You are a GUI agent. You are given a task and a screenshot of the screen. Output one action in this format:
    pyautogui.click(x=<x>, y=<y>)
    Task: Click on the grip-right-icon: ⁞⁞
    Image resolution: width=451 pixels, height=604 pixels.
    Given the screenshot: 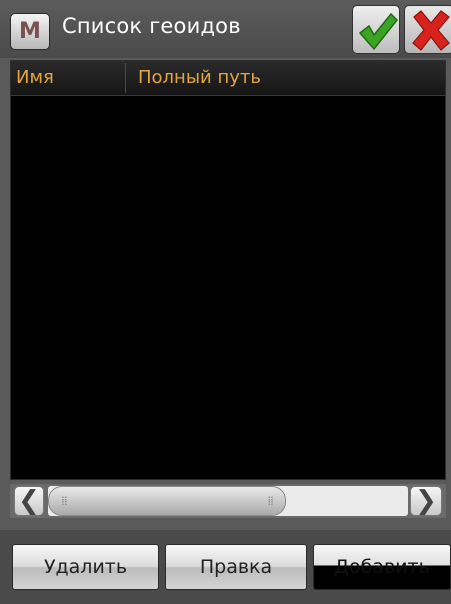 What is the action you would take?
    pyautogui.click(x=270, y=501)
    